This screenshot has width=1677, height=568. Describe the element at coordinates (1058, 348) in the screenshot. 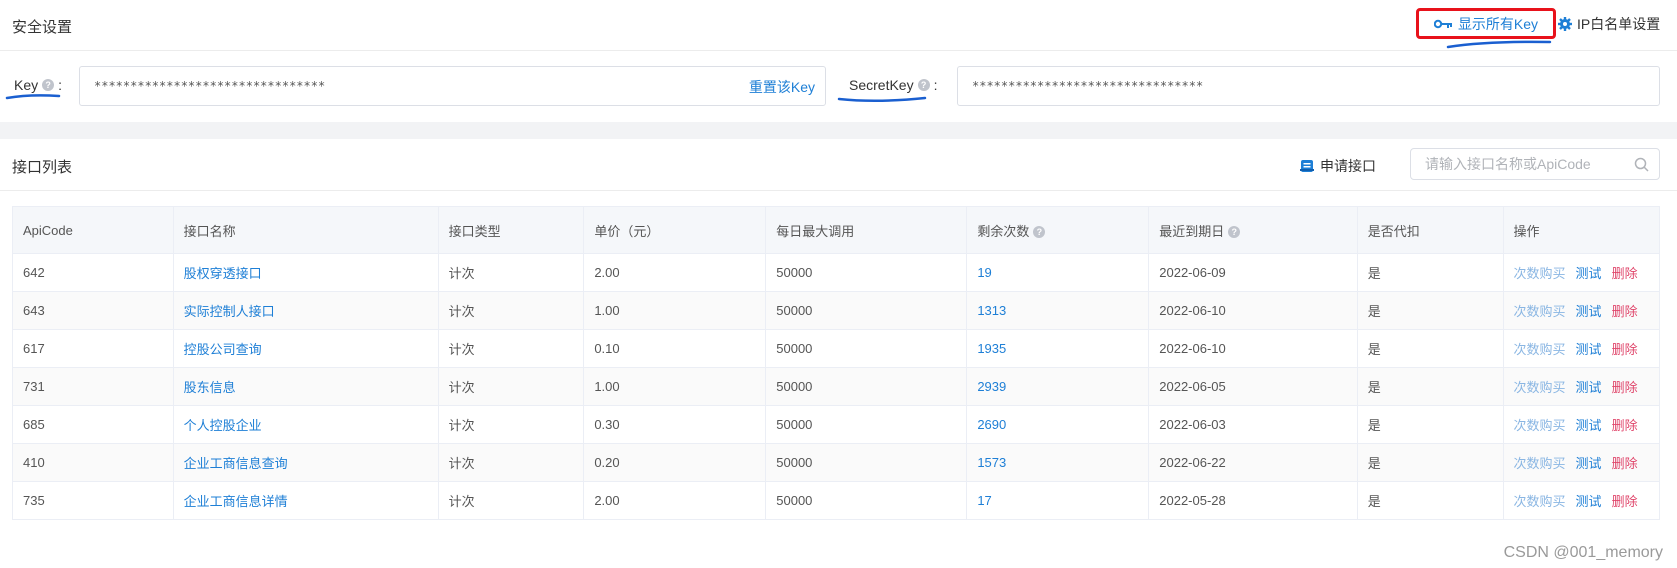

I see `cell-remaining: 1935` at that location.